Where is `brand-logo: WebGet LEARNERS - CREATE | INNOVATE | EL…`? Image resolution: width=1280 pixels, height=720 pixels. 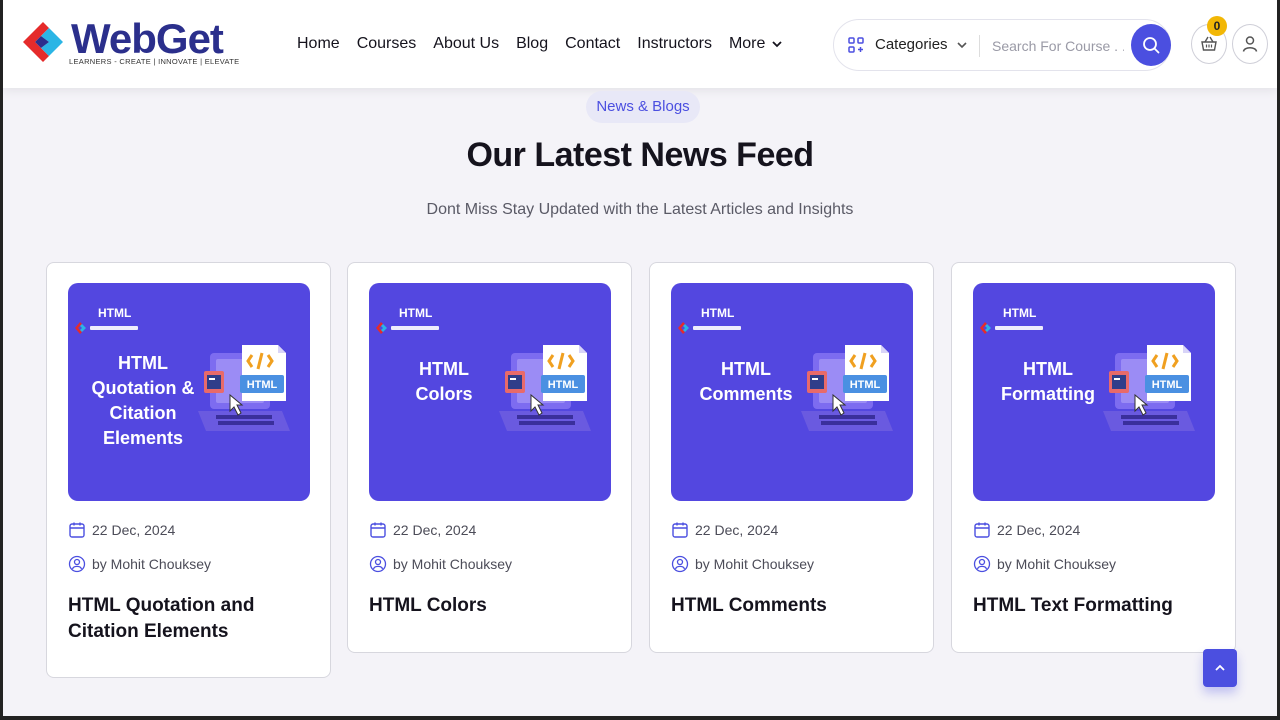 brand-logo: WebGet LEARNERS - CREATE | INNOVATE | EL… is located at coordinates (129, 43).